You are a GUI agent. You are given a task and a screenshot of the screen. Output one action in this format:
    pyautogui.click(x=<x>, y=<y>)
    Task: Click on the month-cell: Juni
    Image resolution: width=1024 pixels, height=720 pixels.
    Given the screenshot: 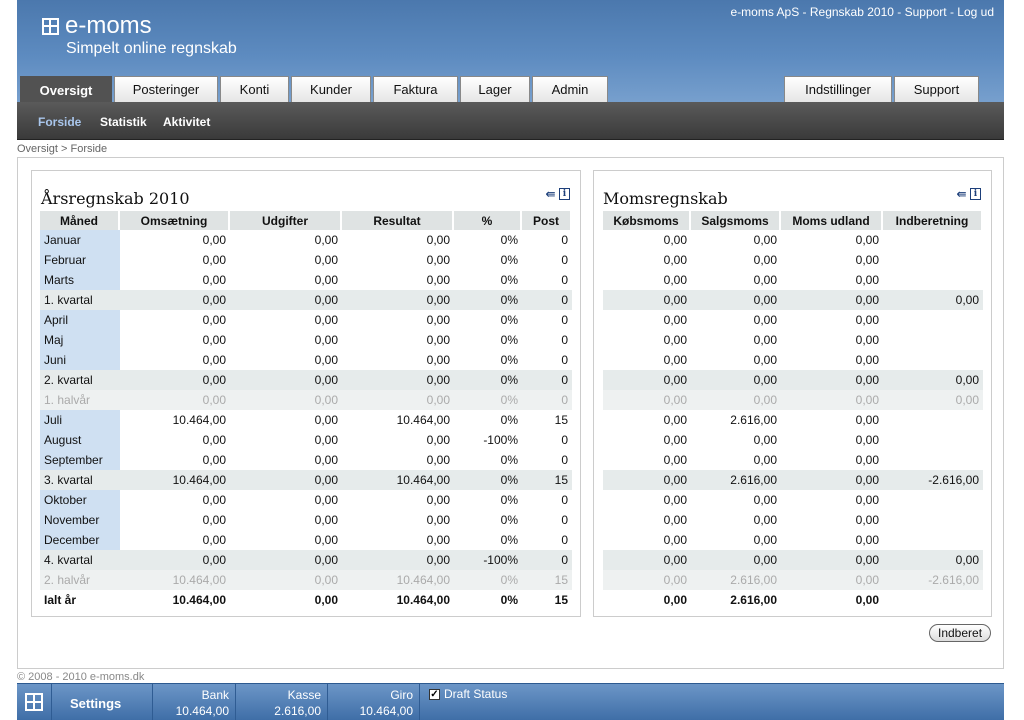 What is the action you would take?
    pyautogui.click(x=80, y=360)
    